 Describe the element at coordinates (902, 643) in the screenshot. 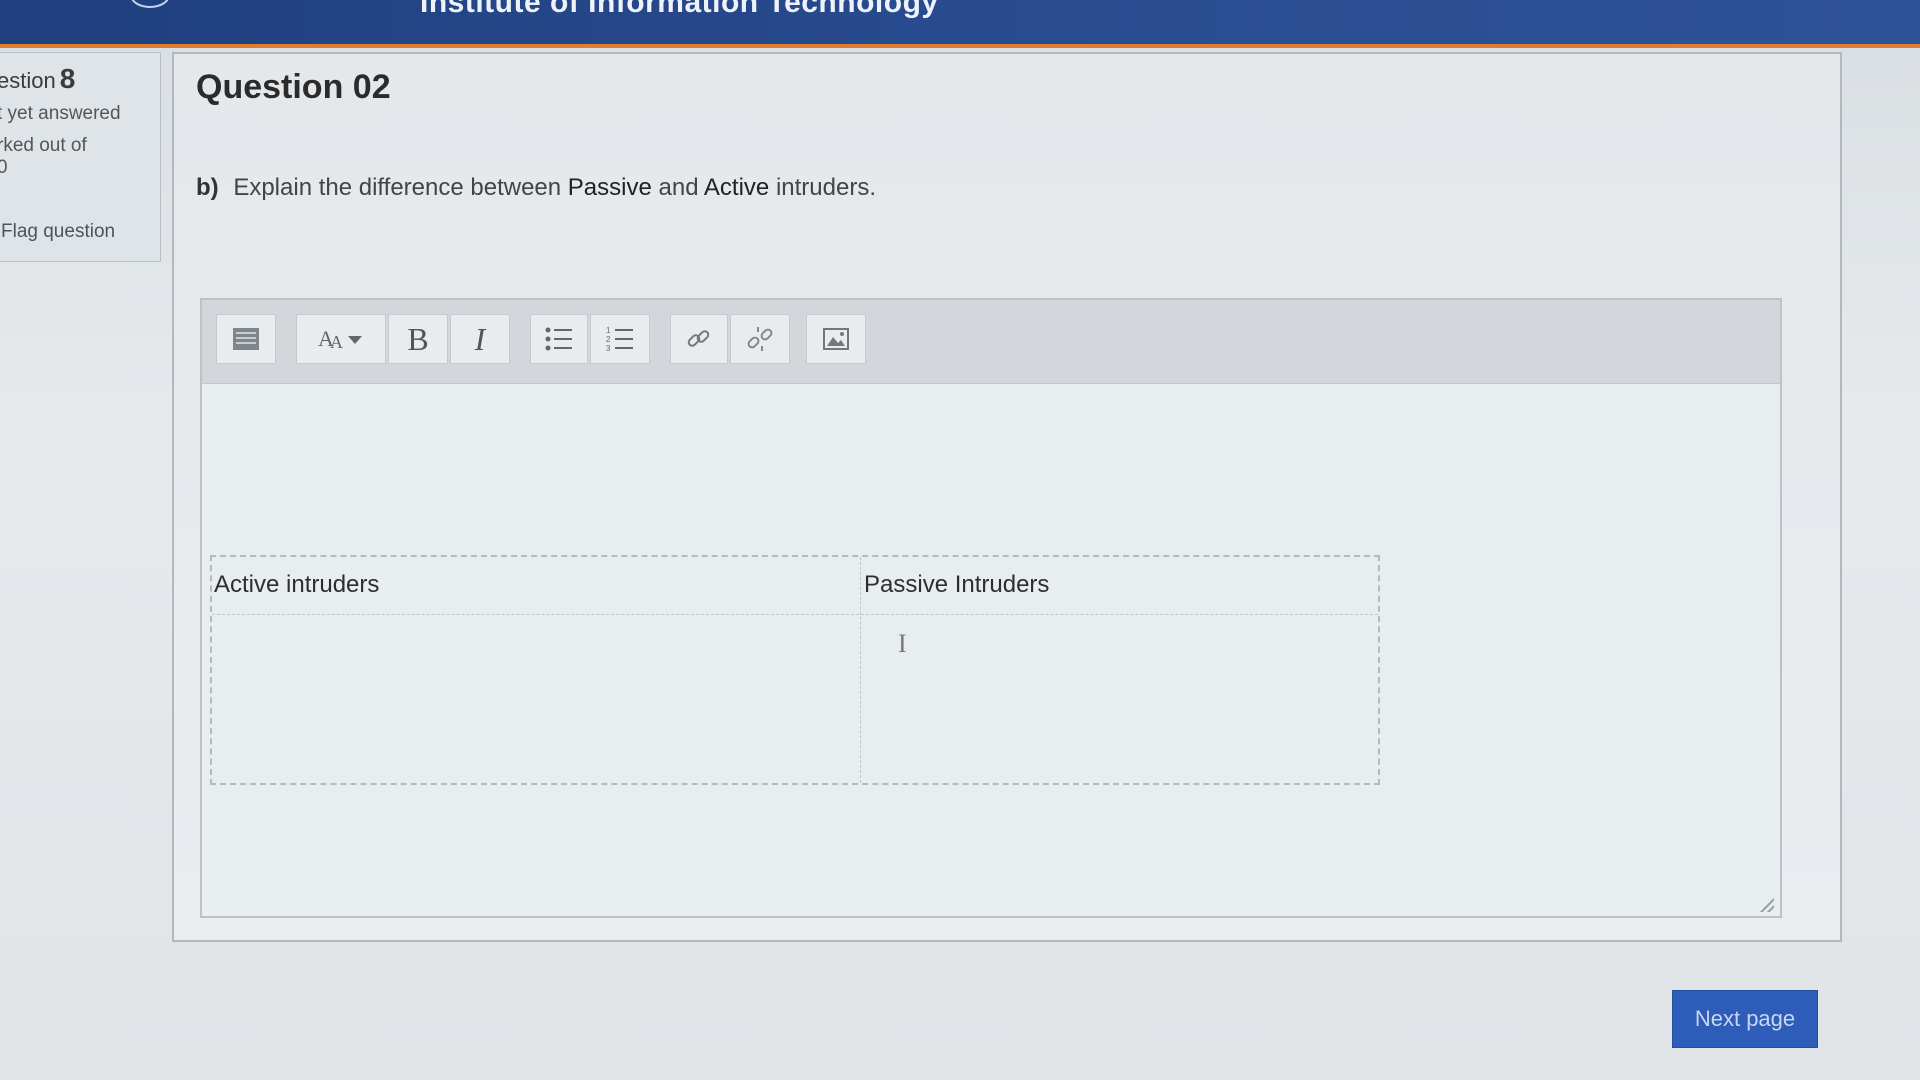

I see `text-cursor-icon: I` at that location.